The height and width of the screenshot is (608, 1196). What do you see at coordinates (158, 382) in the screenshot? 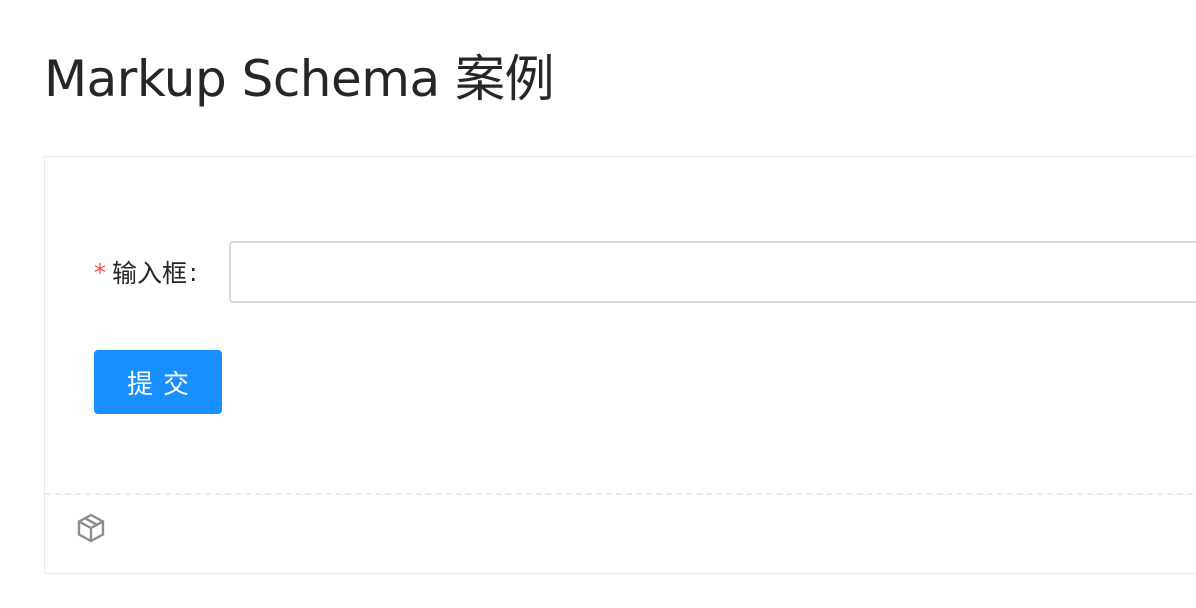
I see `submit-button: 提交` at bounding box center [158, 382].